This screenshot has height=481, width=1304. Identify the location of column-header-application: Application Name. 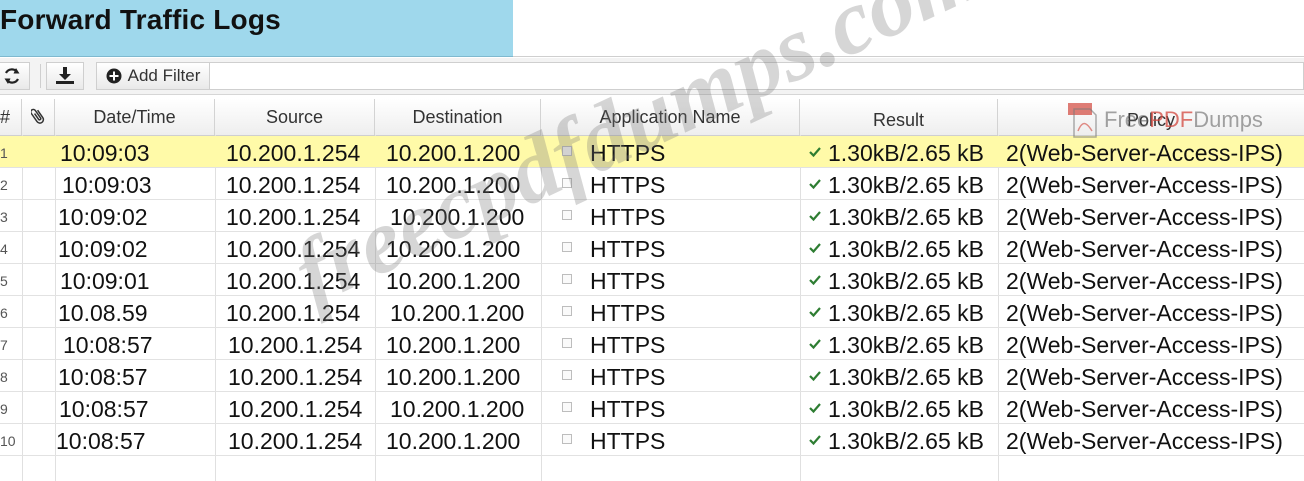
(670, 117).